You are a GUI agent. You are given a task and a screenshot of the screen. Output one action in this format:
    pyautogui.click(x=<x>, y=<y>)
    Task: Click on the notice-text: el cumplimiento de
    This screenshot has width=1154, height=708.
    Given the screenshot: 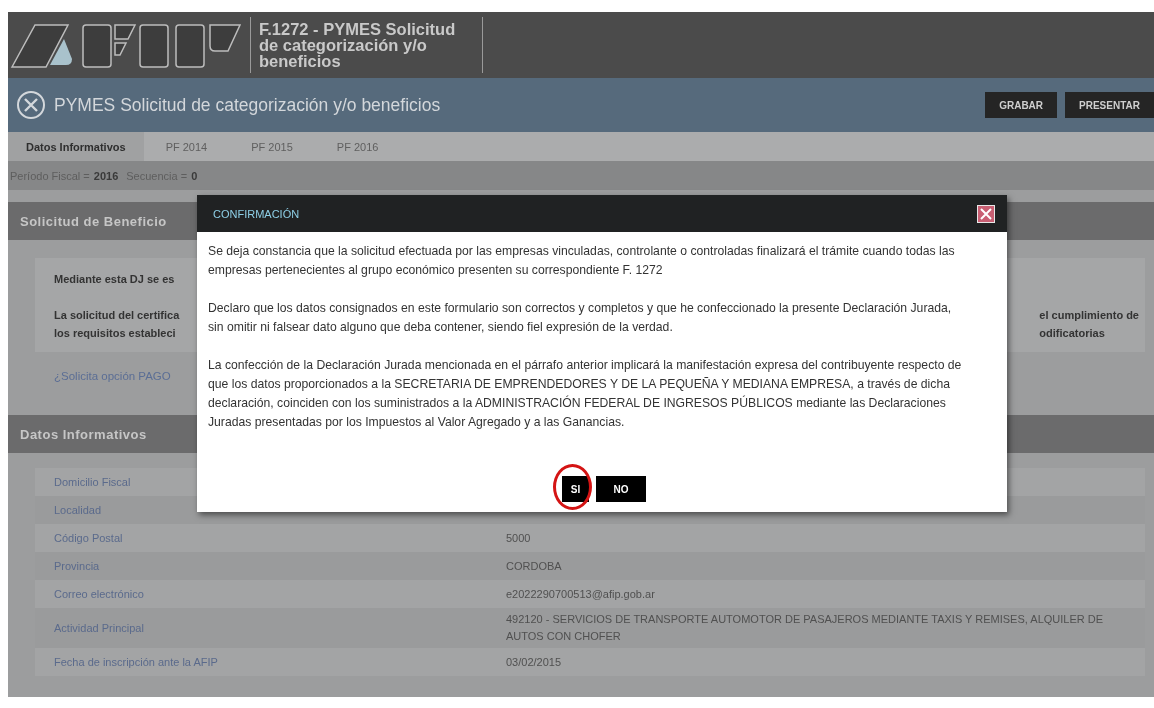 What is the action you would take?
    pyautogui.click(x=1089, y=315)
    